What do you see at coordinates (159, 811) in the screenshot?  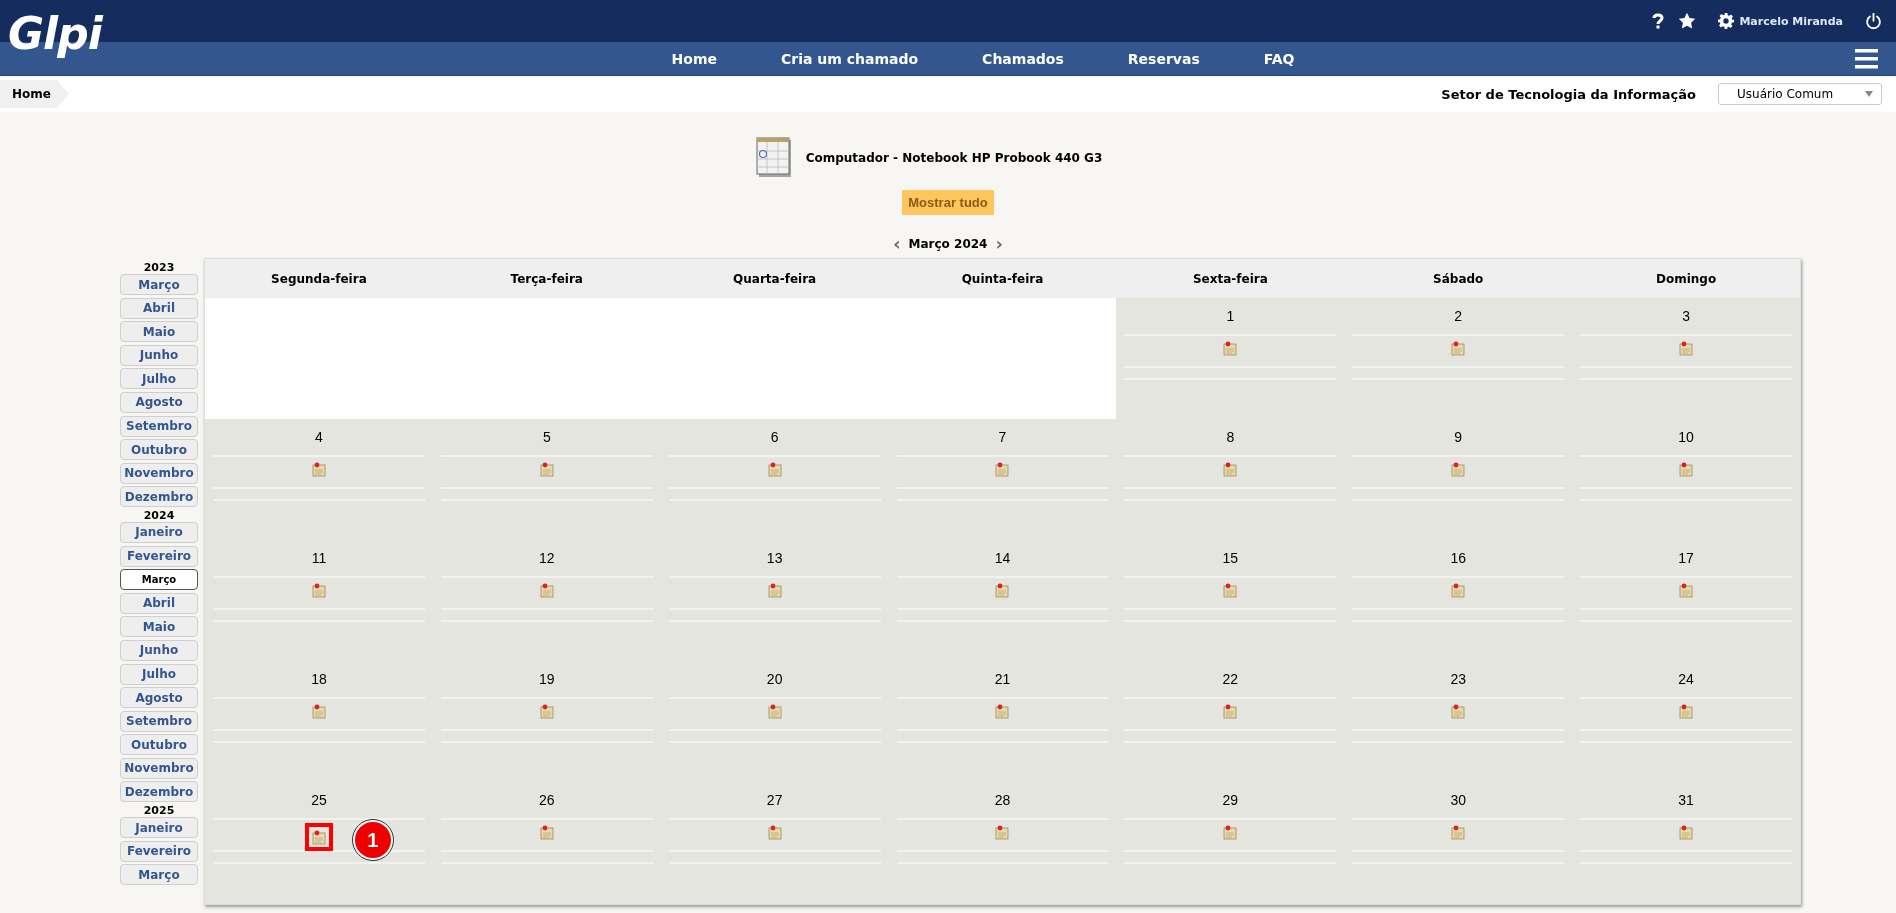 I see `year-label: 2025` at bounding box center [159, 811].